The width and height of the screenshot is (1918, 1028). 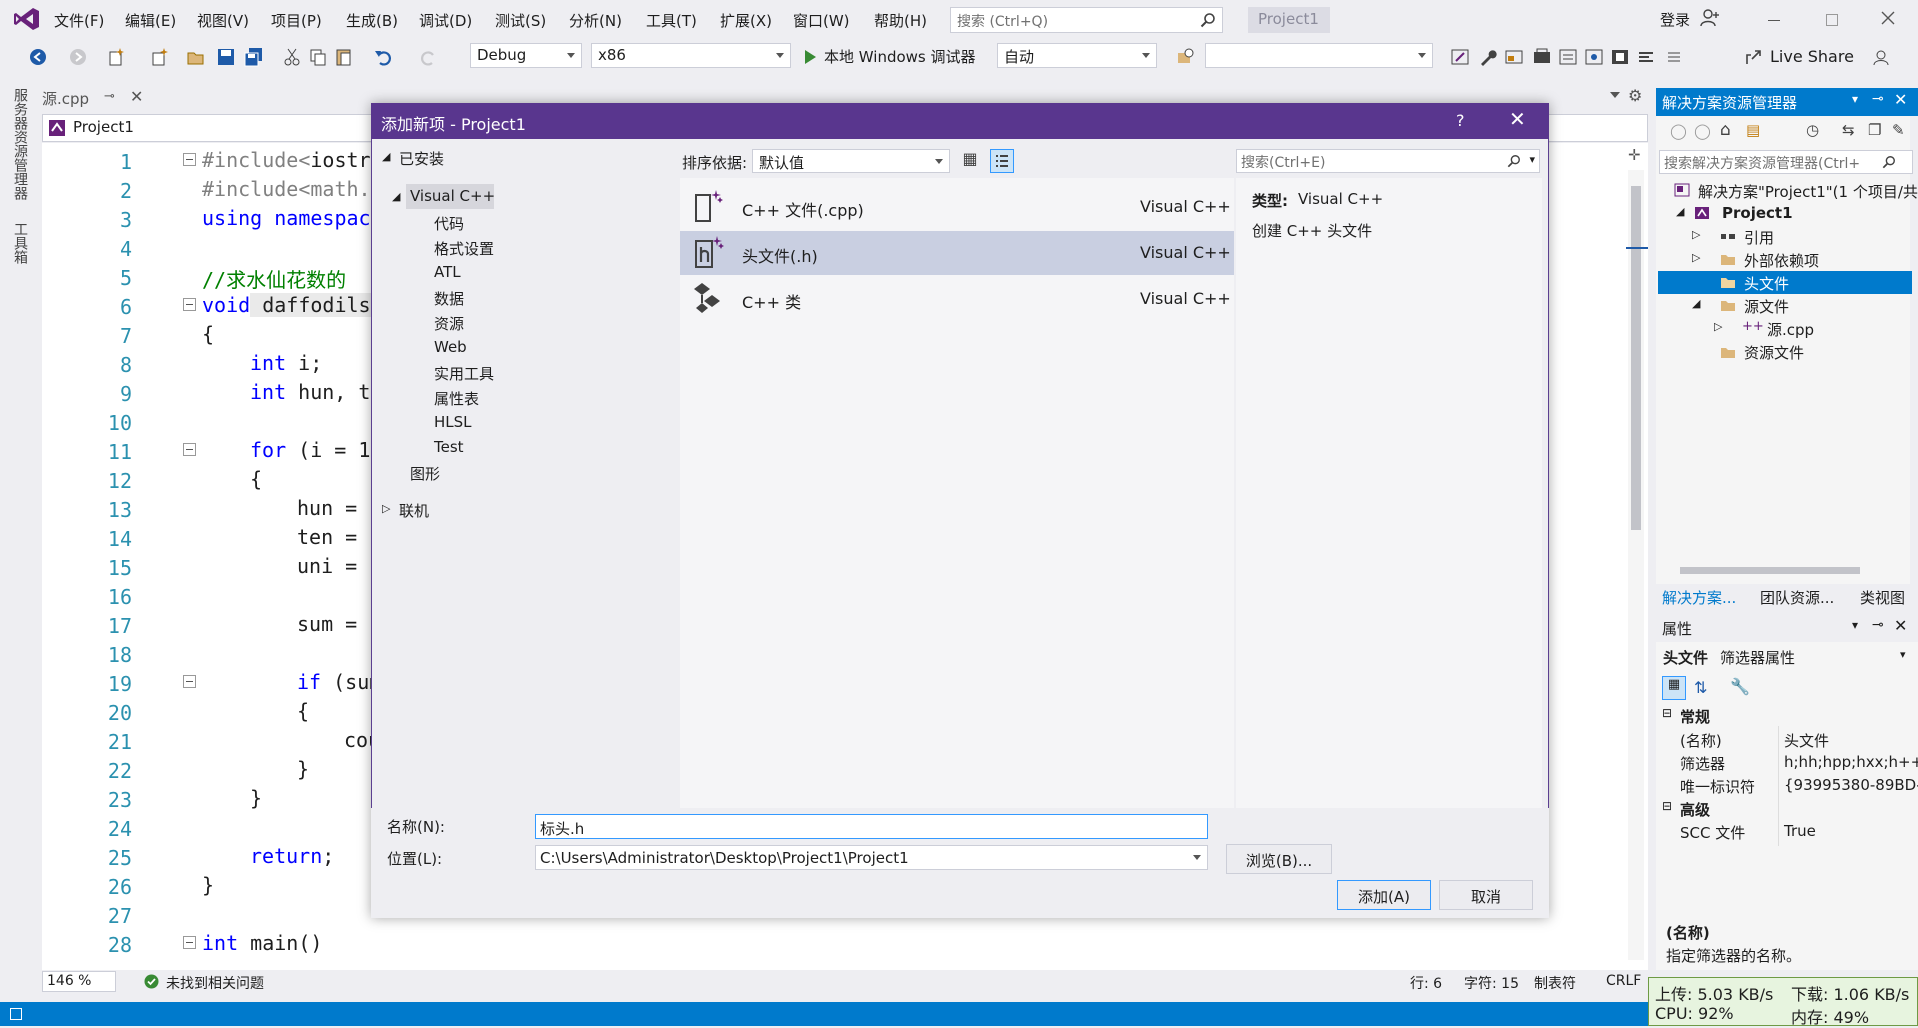 I want to click on copy-icon, so click(x=318, y=57).